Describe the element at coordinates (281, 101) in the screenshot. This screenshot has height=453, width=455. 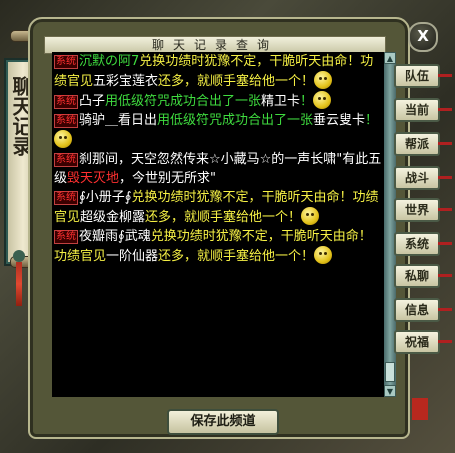
I see `message-text: 精卫卡` at that location.